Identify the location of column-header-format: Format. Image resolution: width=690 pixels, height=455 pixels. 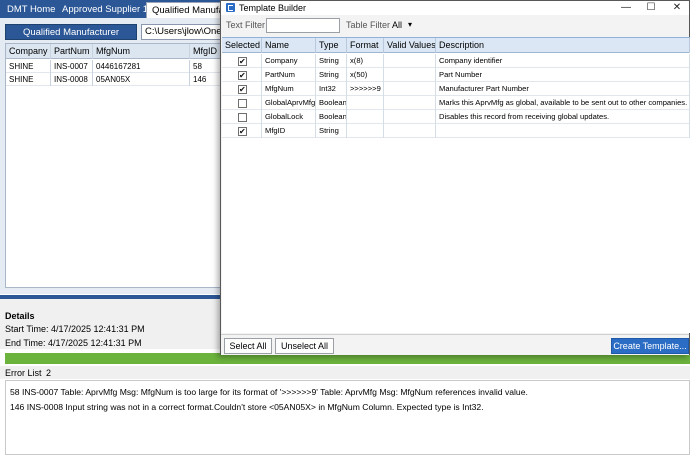
(365, 45).